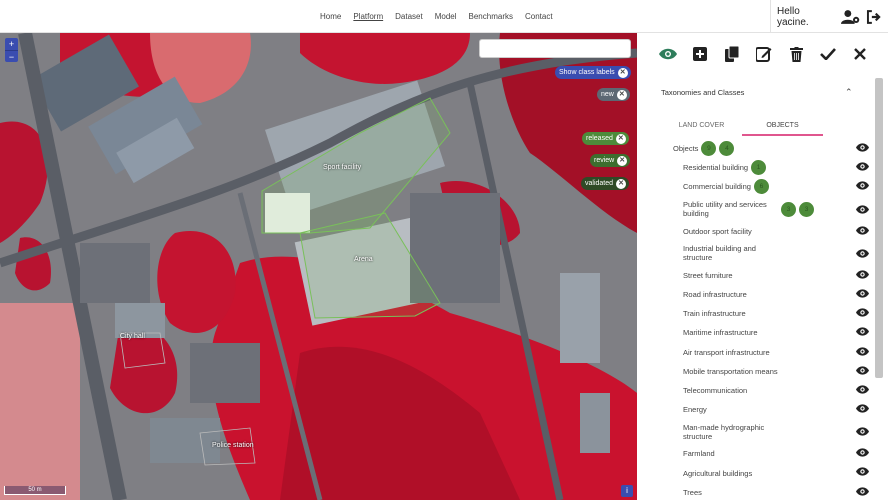 This screenshot has width=888, height=502. Describe the element at coordinates (717, 231) in the screenshot. I see `tree-class-label: Outdoor sport facility` at that location.